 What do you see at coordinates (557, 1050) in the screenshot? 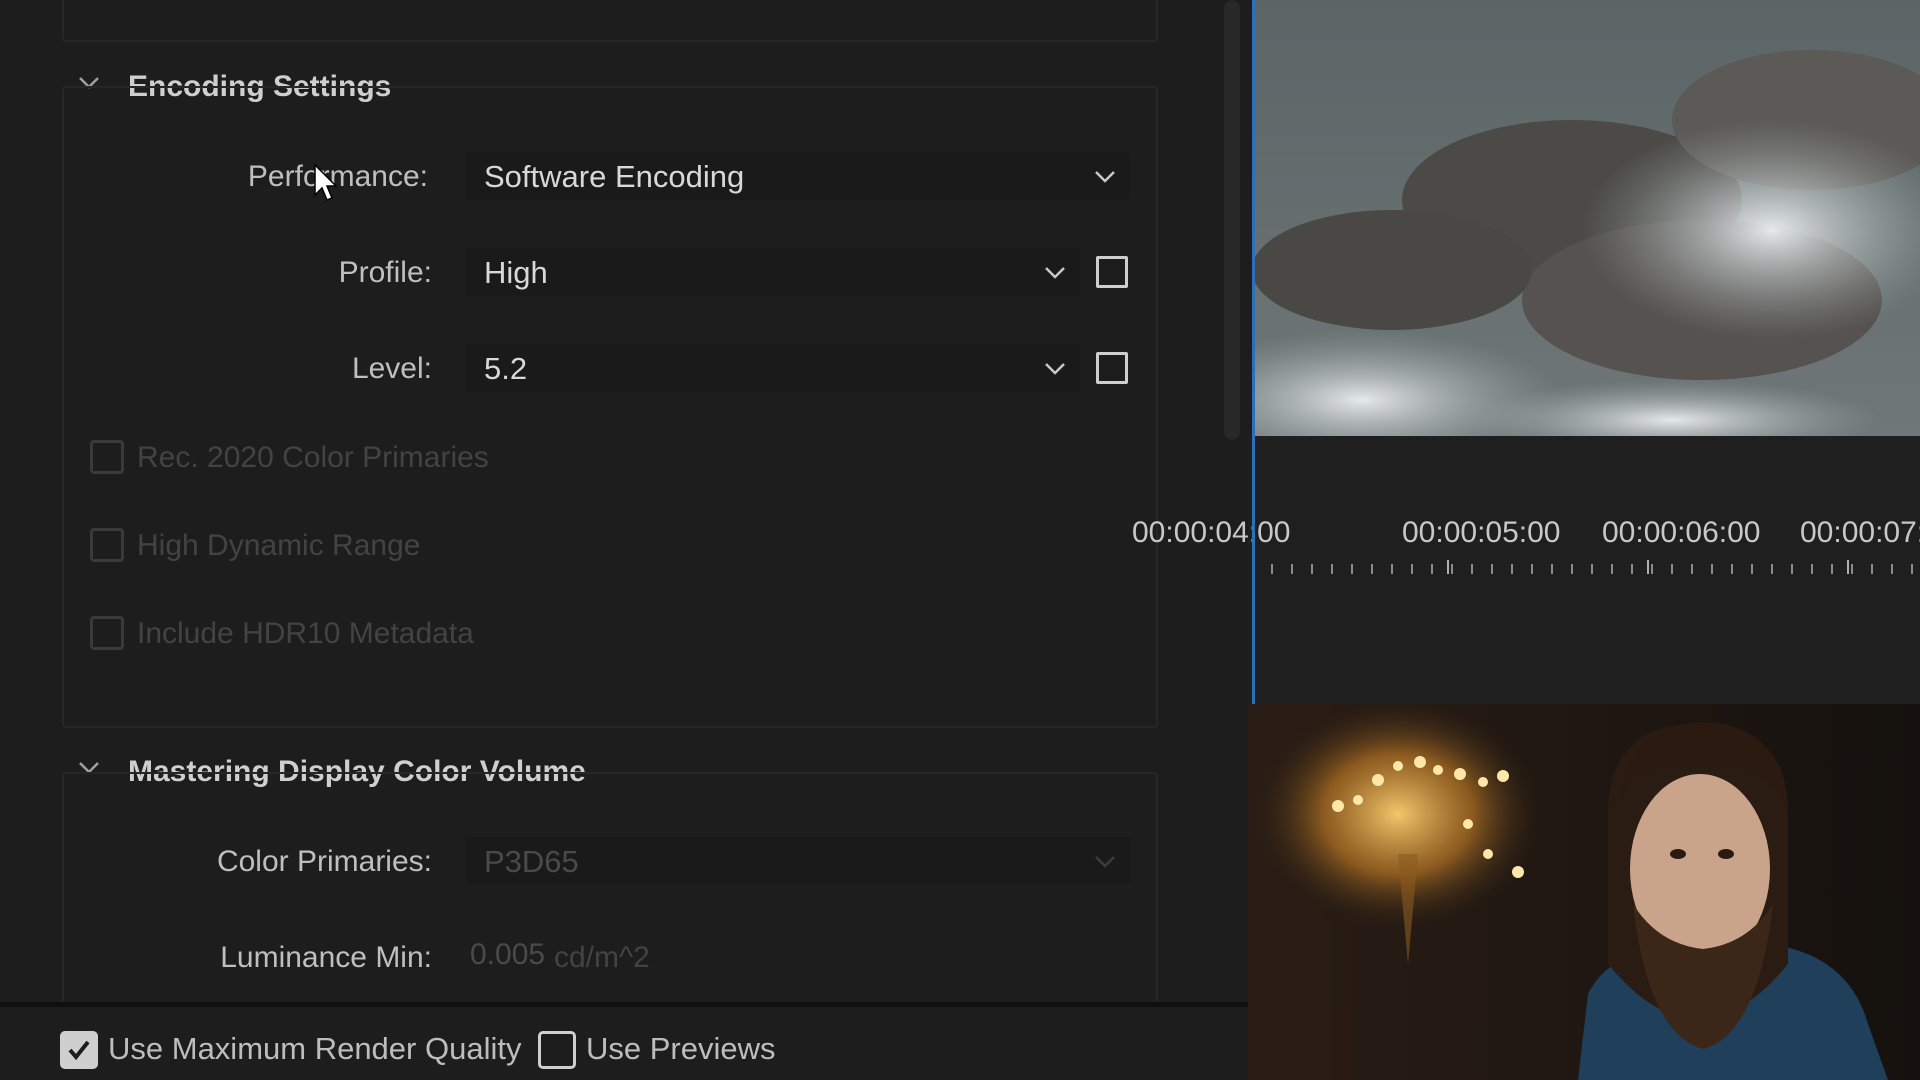
I see `use-previews-checkbox` at bounding box center [557, 1050].